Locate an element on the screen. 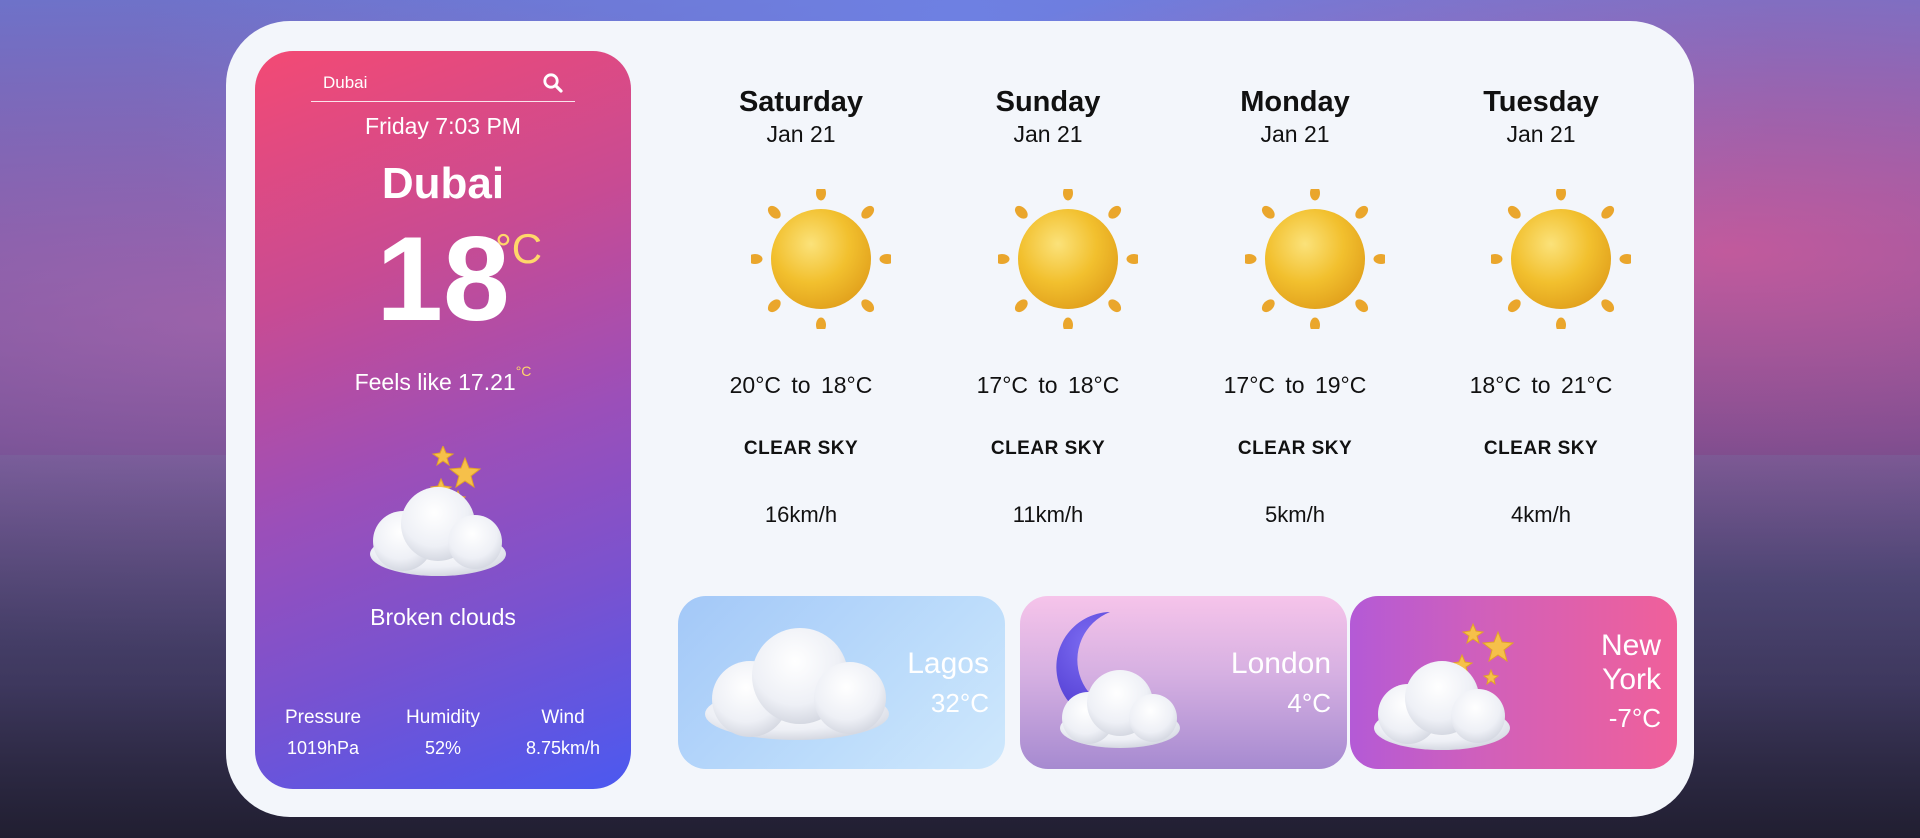 The height and width of the screenshot is (838, 1920). city-name-line: York is located at coordinates (1631, 679).